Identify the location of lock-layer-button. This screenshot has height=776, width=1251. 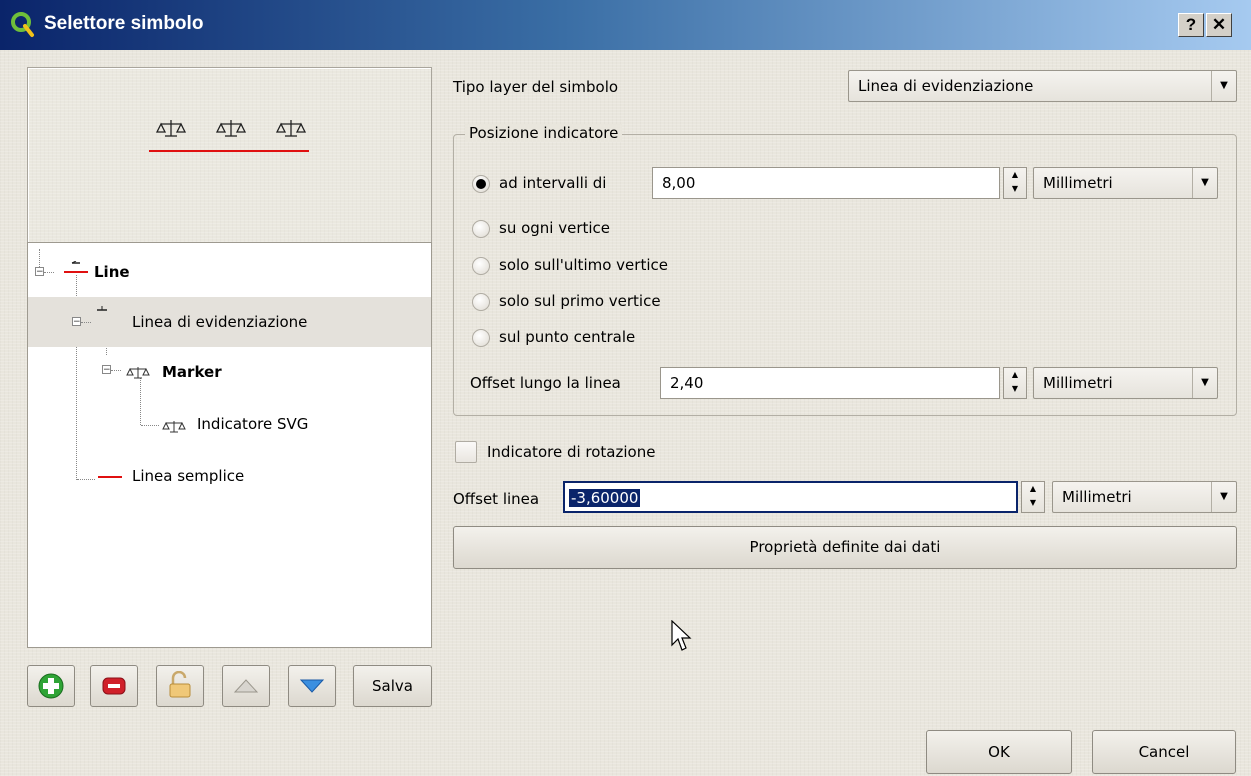
(180, 686).